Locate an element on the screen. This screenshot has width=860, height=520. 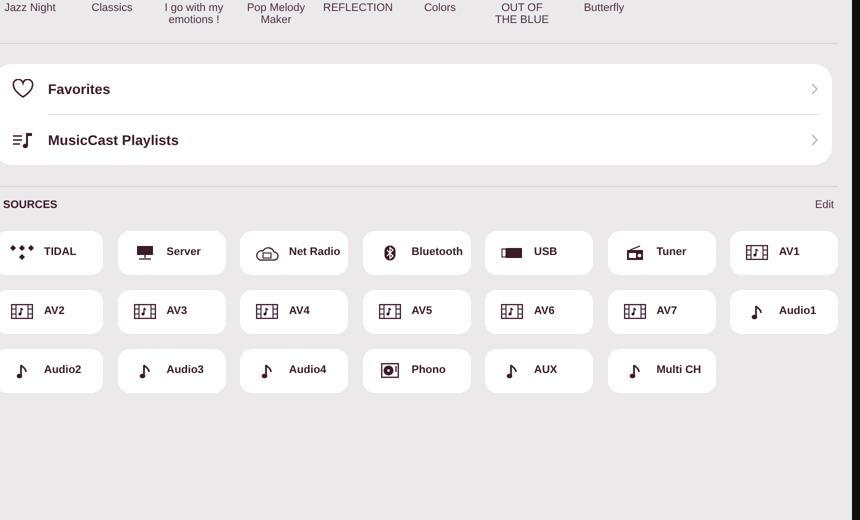
turntable-icon is located at coordinates (389, 370).